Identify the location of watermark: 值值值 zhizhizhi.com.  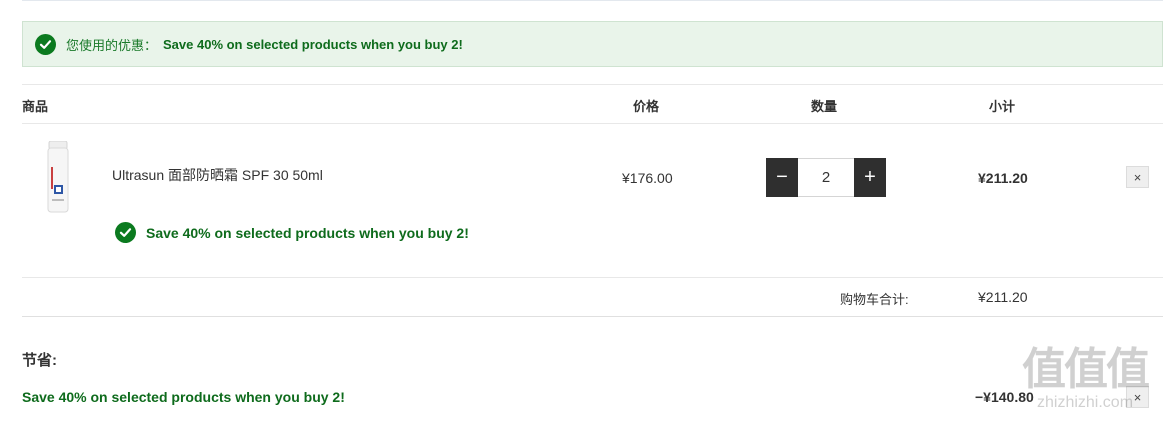
(1085, 379).